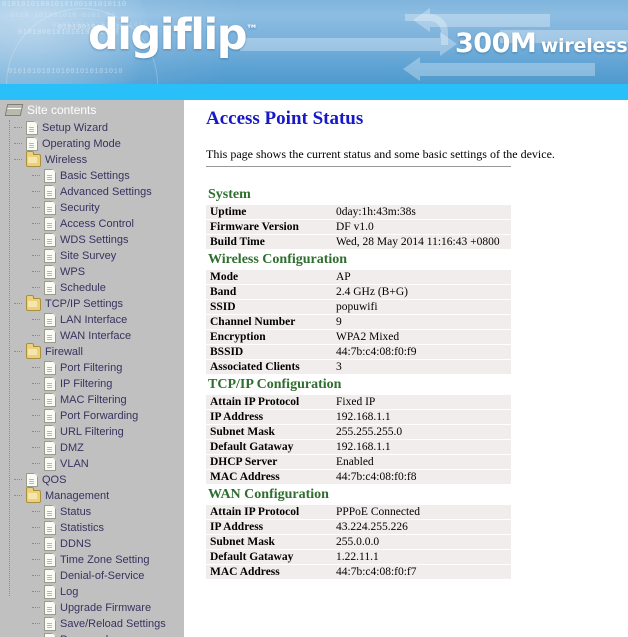  I want to click on sidebar-item-label: Management, so click(77, 496).